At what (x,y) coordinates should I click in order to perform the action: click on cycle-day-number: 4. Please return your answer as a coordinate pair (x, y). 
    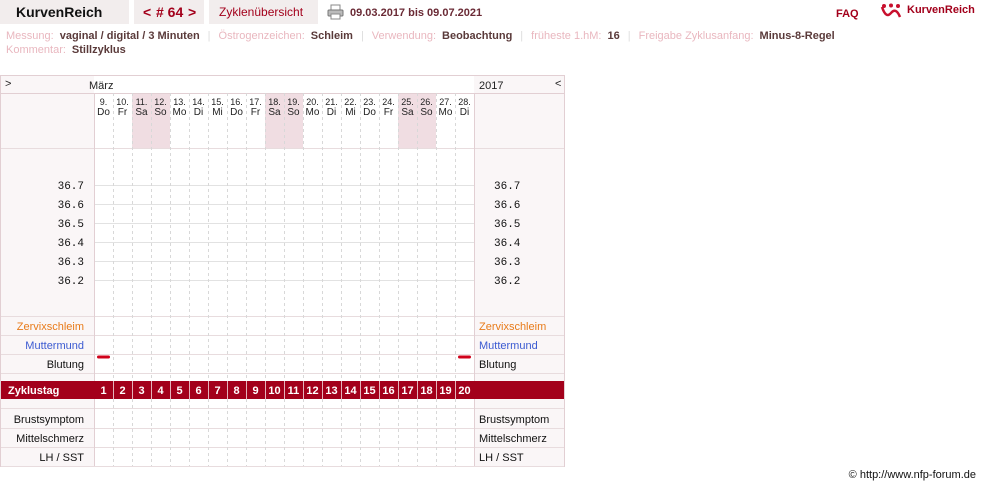
    Looking at the image, I should click on (160, 391).